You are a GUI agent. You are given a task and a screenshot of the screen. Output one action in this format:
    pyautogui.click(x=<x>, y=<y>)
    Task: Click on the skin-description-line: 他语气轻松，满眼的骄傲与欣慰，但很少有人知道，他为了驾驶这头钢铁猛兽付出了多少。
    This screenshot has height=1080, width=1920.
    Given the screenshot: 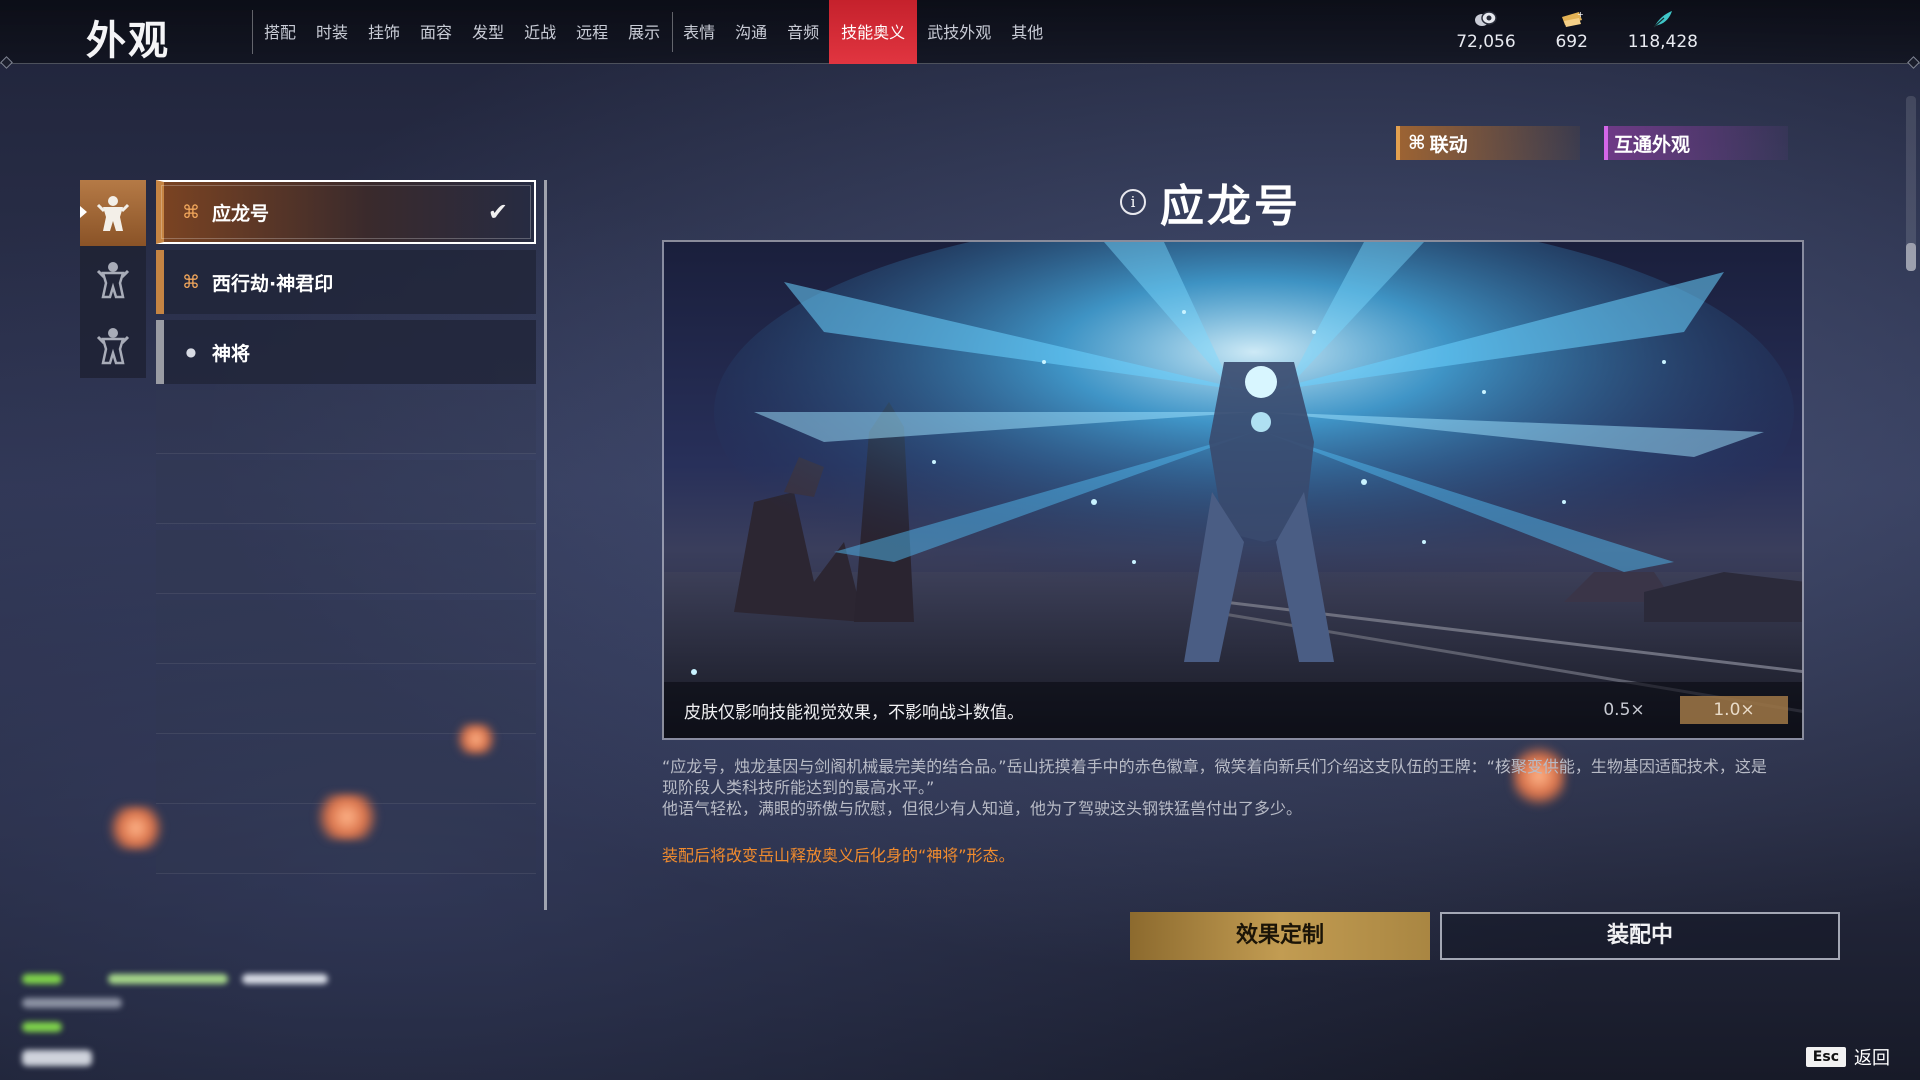 What is the action you would take?
    pyautogui.click(x=982, y=808)
    